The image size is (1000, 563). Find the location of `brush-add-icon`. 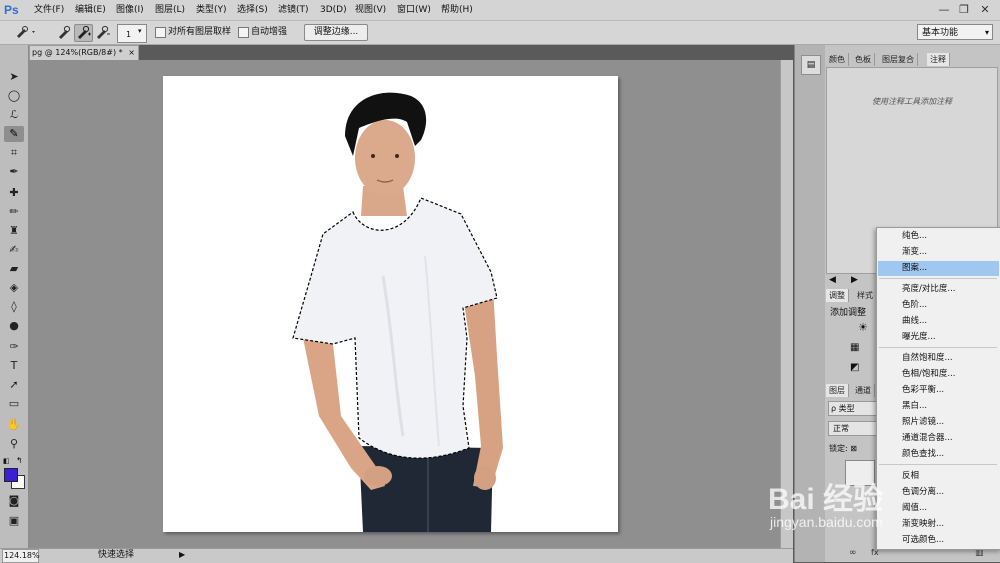

brush-add-icon is located at coordinates (84, 32).